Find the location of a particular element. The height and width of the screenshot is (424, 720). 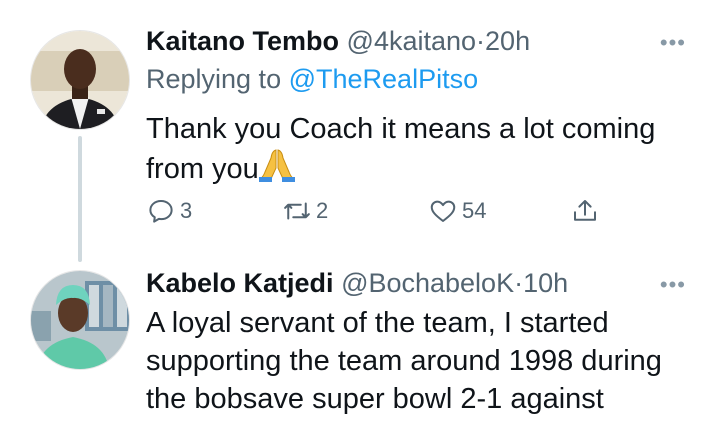

avatar-kabelo is located at coordinates (80, 320).